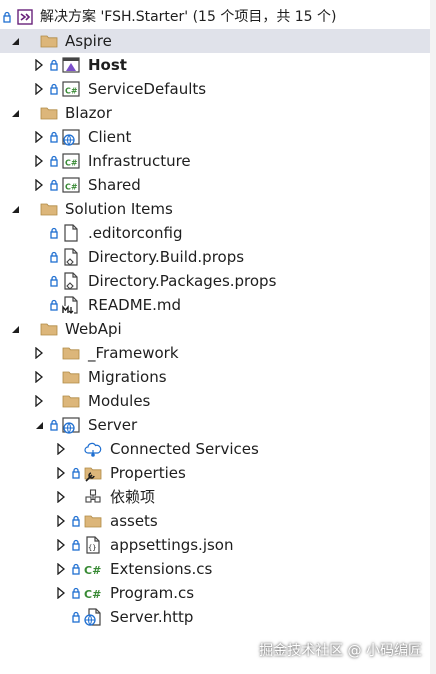 This screenshot has height=674, width=436. I want to click on project-label-infrastructure: Infrastructure, so click(139, 161).